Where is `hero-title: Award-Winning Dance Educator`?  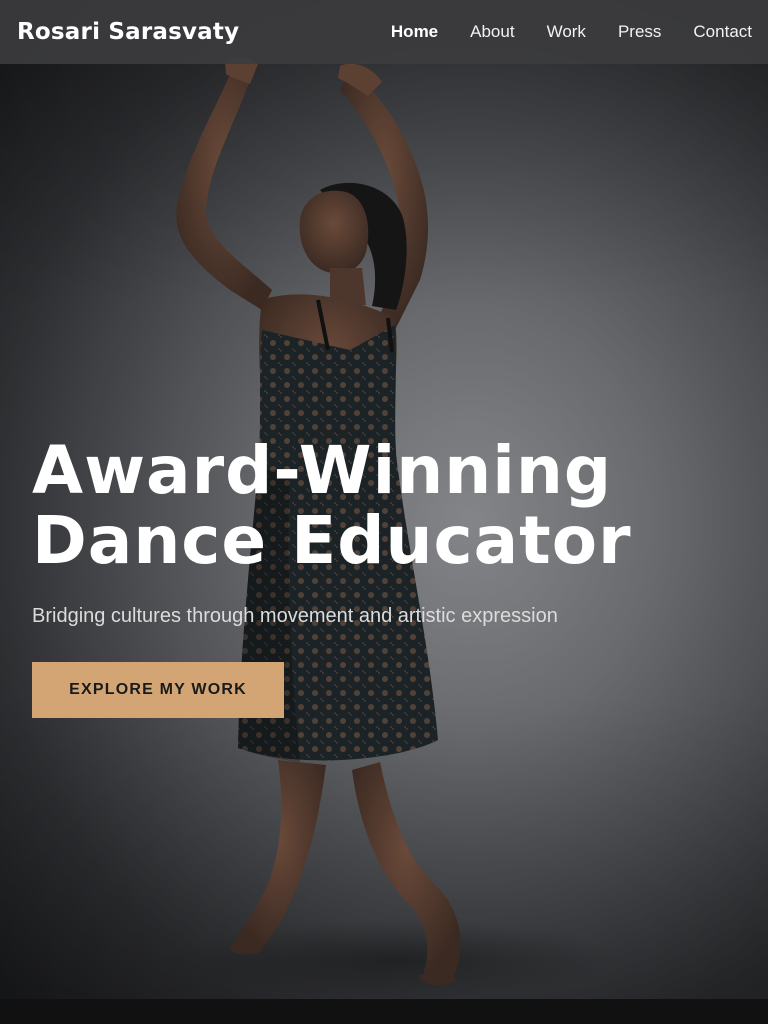
hero-title: Award-Winning Dance Educator is located at coordinates (382, 506).